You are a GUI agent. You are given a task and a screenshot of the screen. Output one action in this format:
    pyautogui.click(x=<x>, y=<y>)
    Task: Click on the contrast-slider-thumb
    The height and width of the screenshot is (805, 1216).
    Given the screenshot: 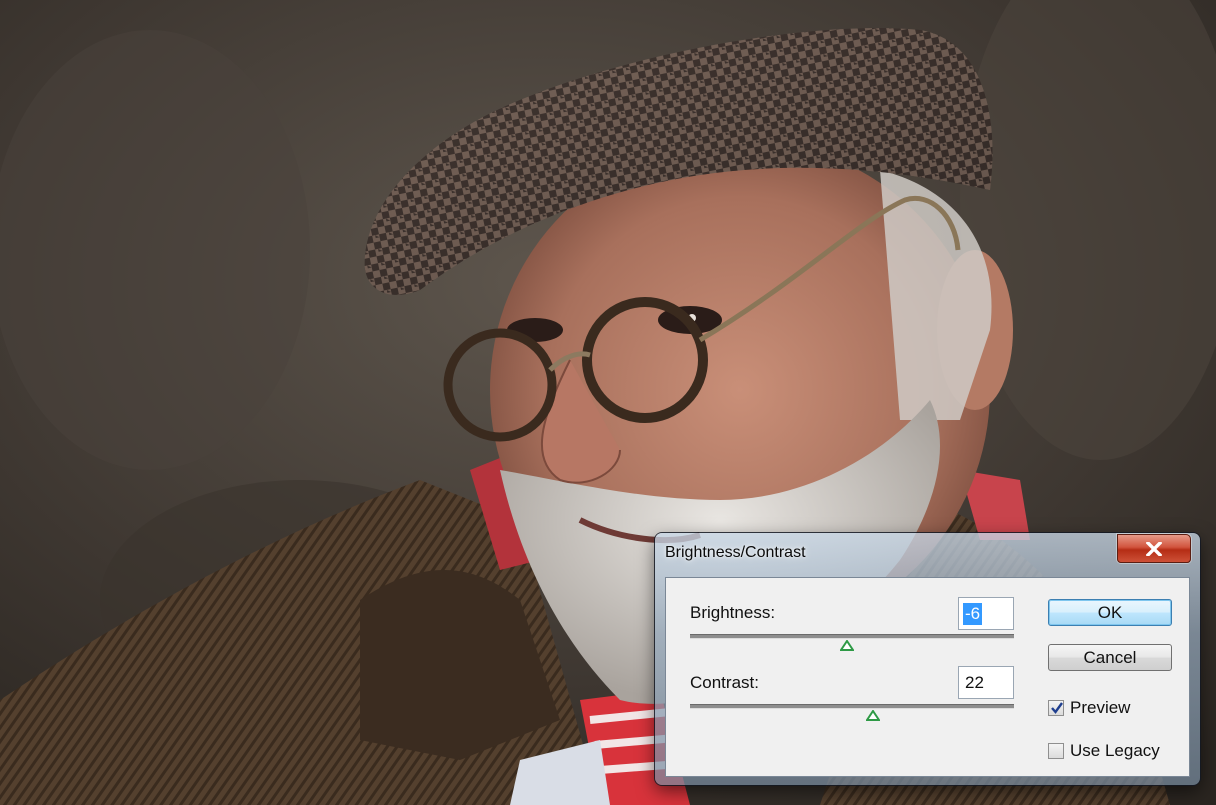 What is the action you would take?
    pyautogui.click(x=873, y=715)
    